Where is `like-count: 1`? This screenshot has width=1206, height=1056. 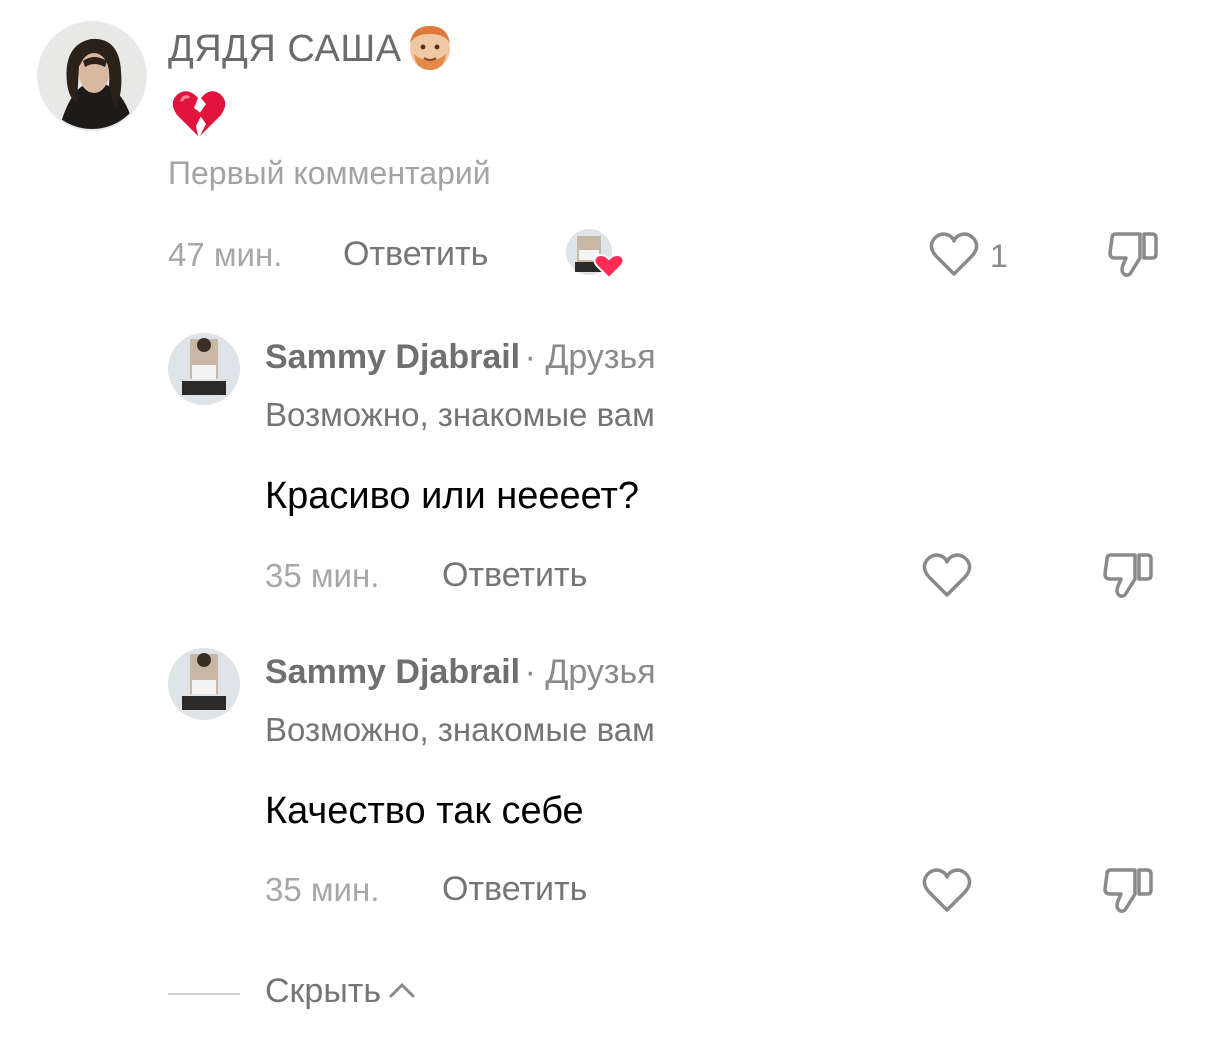
like-count: 1 is located at coordinates (999, 256).